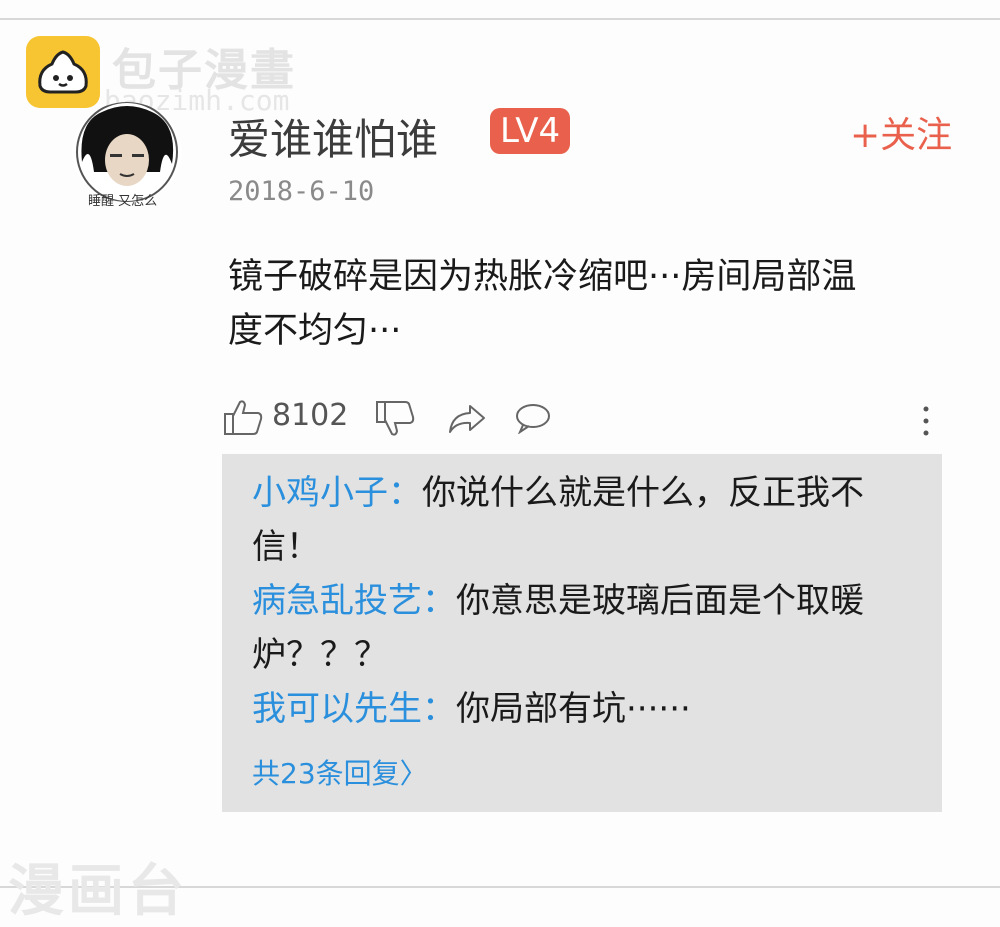 This screenshot has width=1000, height=927. I want to click on comment-text: 镜子破碎是因为热胀冷缩吧···房间局部温度不均匀···, so click(542, 304).